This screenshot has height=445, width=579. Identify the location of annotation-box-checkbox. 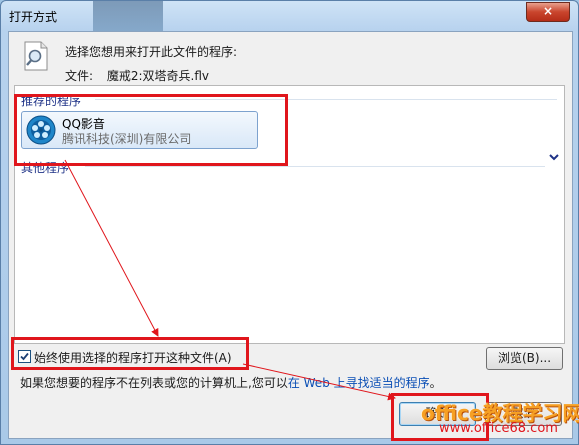
(130, 353).